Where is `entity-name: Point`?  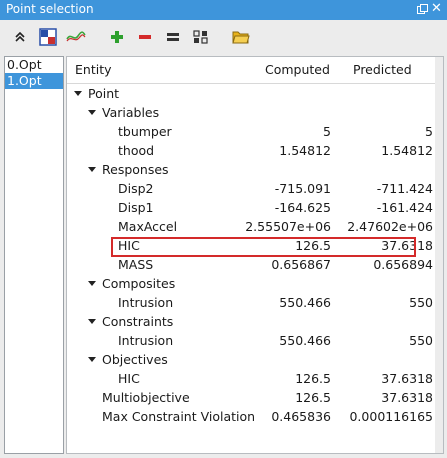 entity-name: Point is located at coordinates (104, 93).